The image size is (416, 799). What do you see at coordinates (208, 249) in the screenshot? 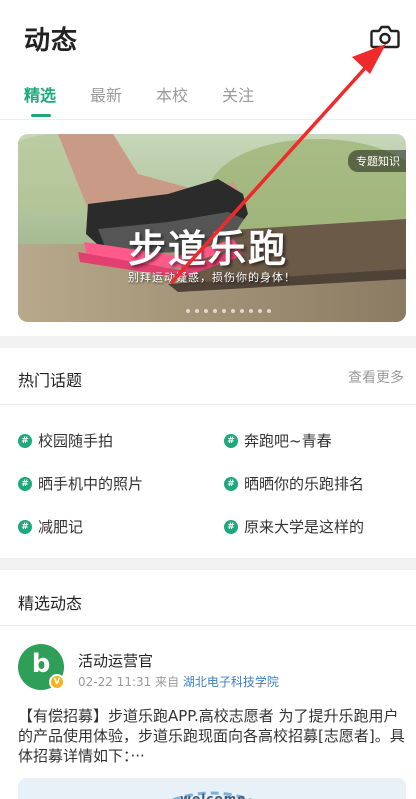
I see `banner-title: 步道乐跑` at bounding box center [208, 249].